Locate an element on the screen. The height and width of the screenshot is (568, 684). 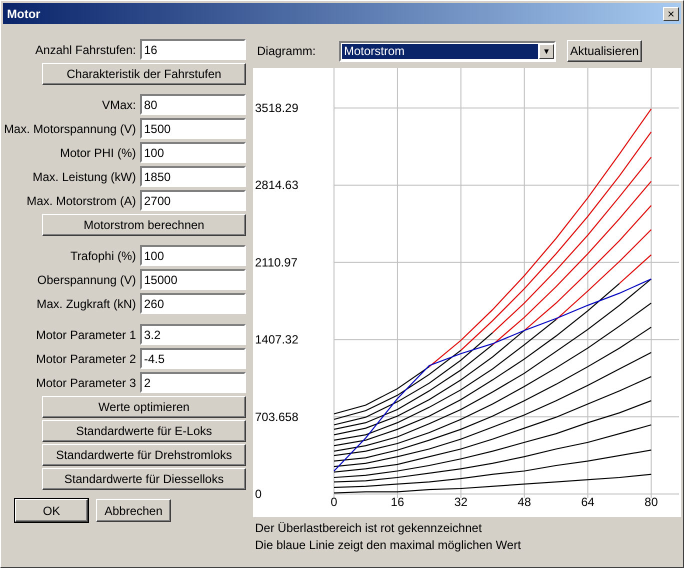
diagram-label: Diagramm: is located at coordinates (287, 51).